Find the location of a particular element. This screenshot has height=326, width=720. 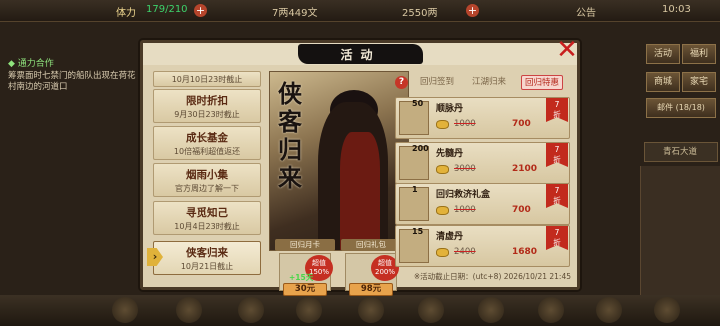

tab-misty-market: 烟雨小集 官方周边了解一下 is located at coordinates (207, 180).